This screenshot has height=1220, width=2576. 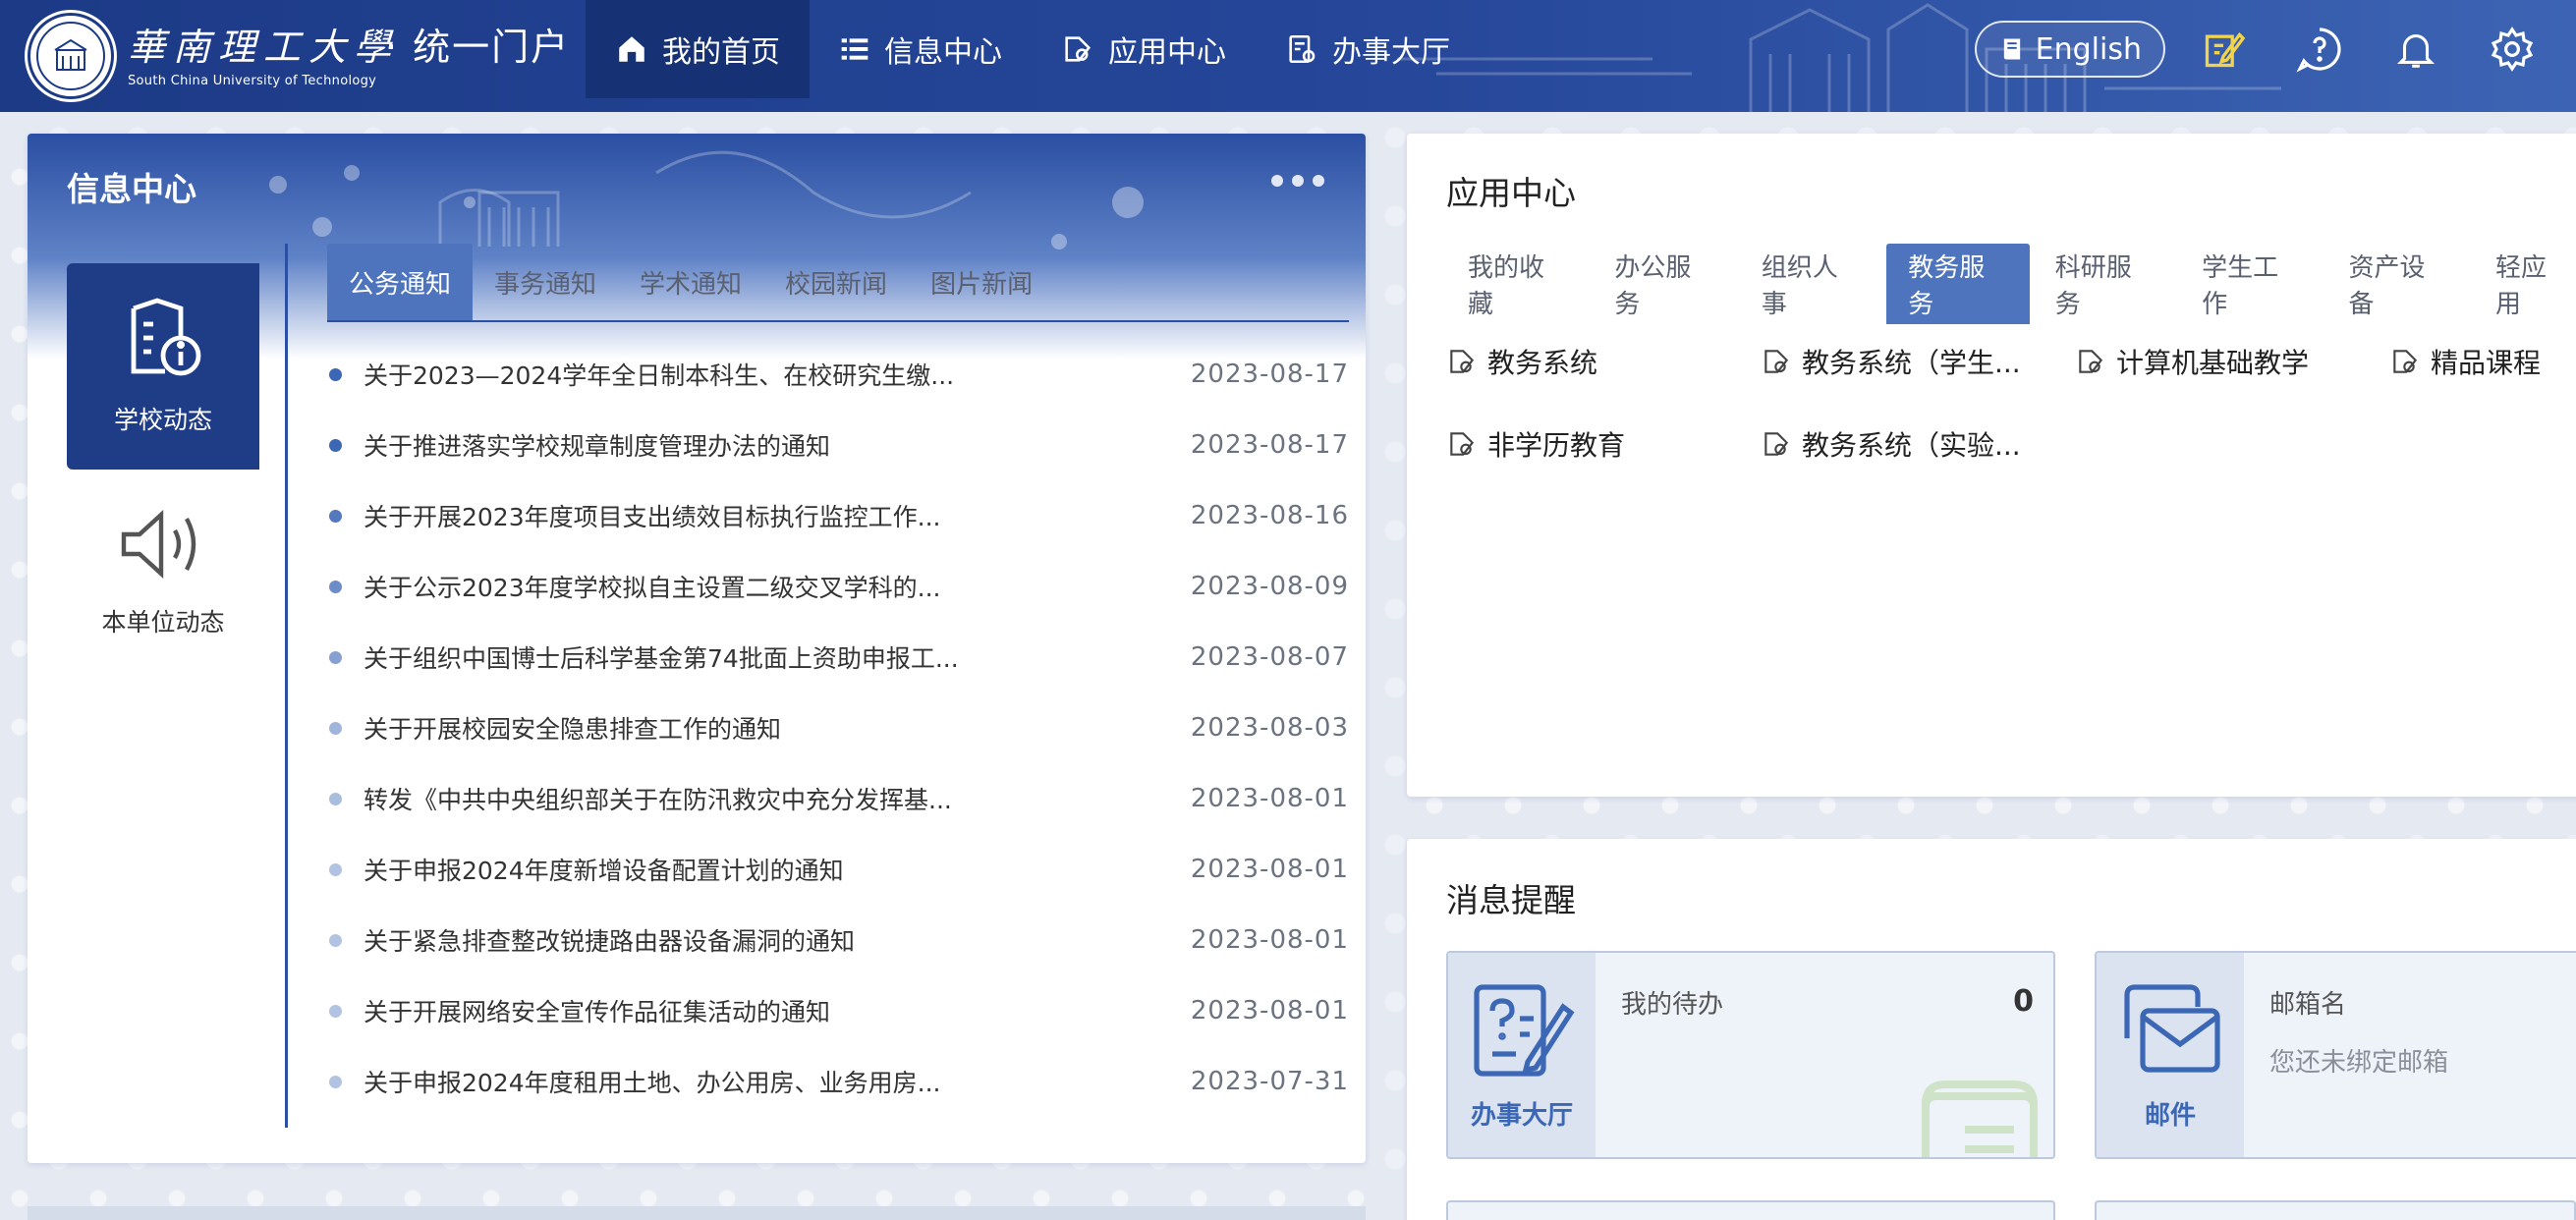 I want to click on tab-photo-news: 图片新闻, so click(x=981, y=282).